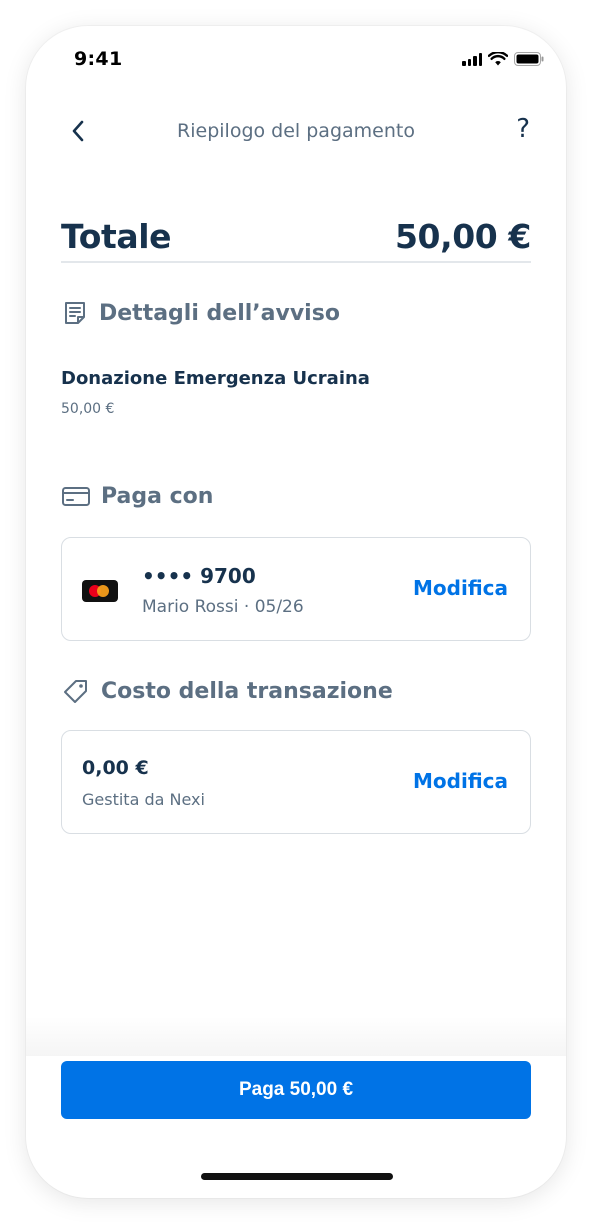  Describe the element at coordinates (88, 409) in the screenshot. I see `notice-amount: 50,00 €` at that location.